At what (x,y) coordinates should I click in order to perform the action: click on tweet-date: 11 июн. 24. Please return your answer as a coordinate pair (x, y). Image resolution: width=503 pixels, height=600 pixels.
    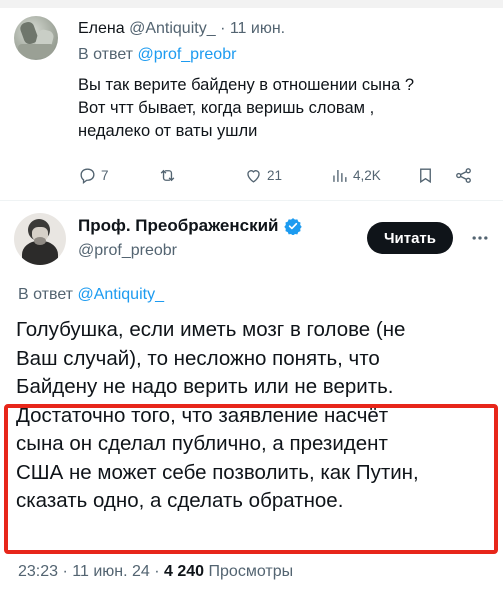
    Looking at the image, I should click on (111, 571).